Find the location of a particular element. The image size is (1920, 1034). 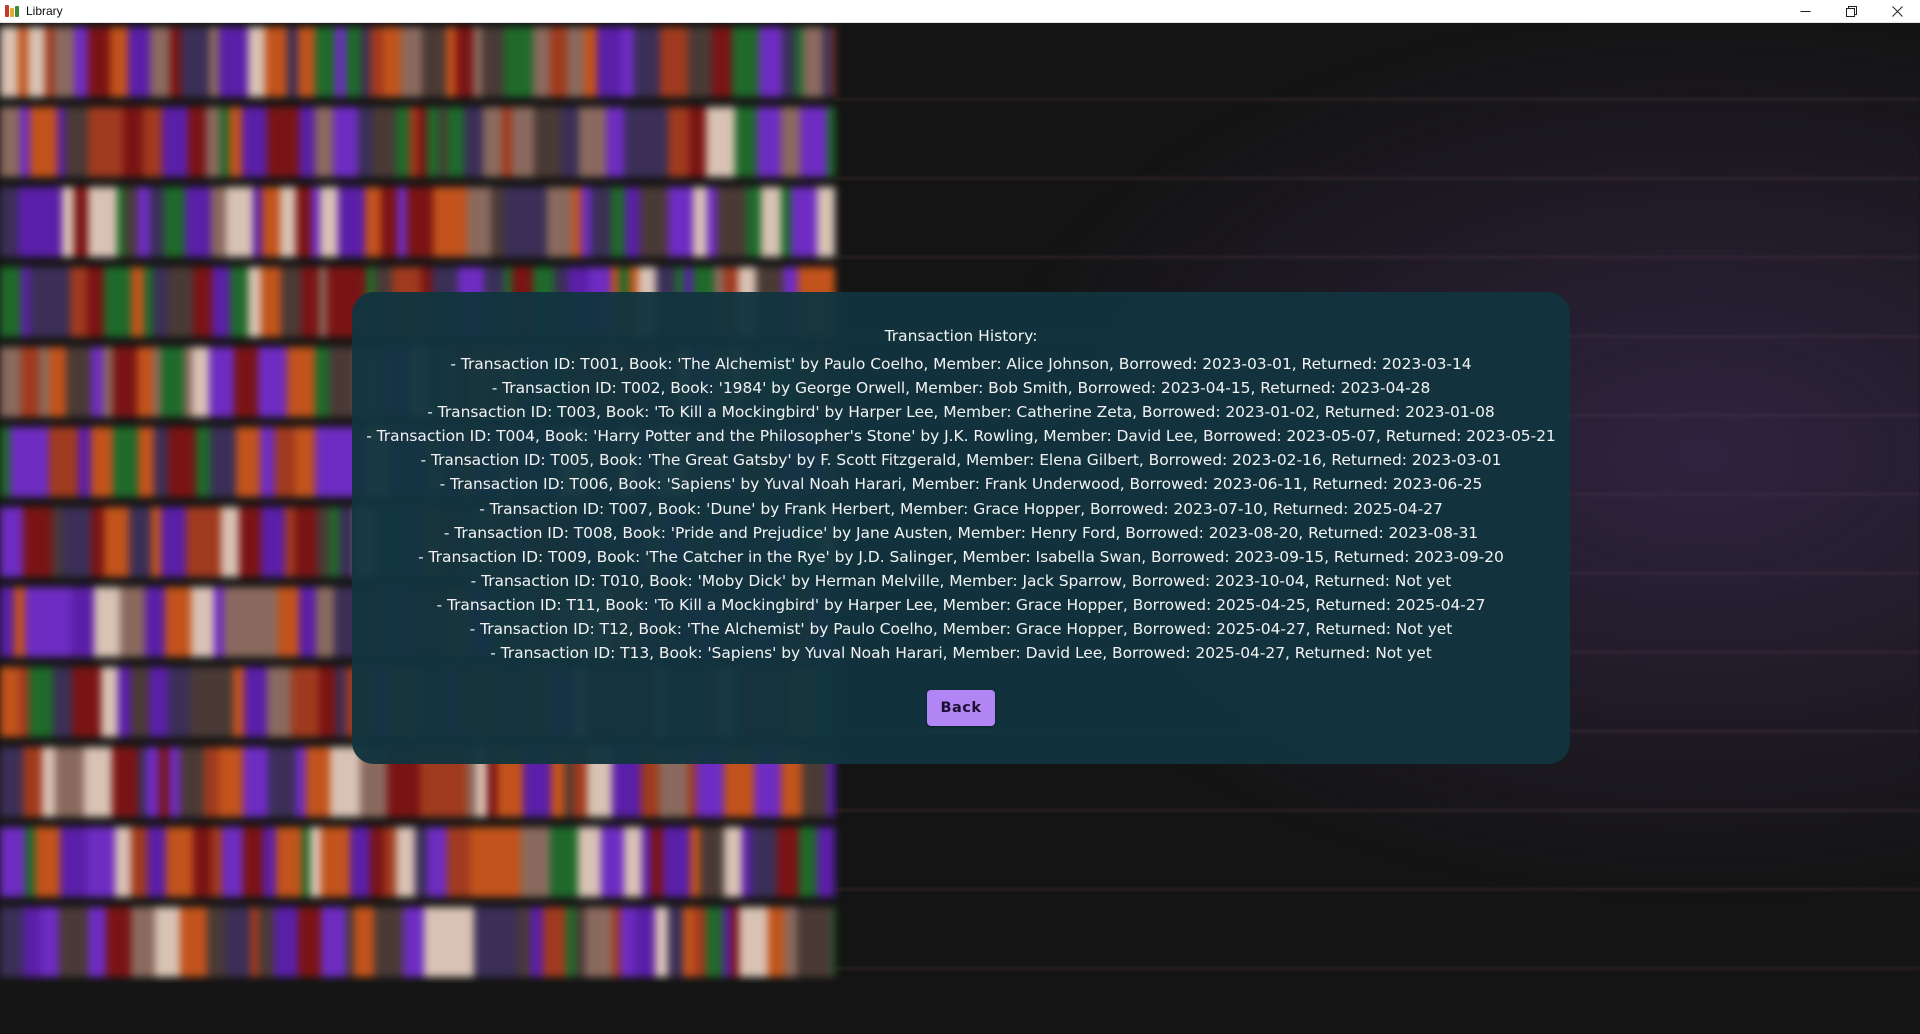

shelf-row is located at coordinates (417, 62).